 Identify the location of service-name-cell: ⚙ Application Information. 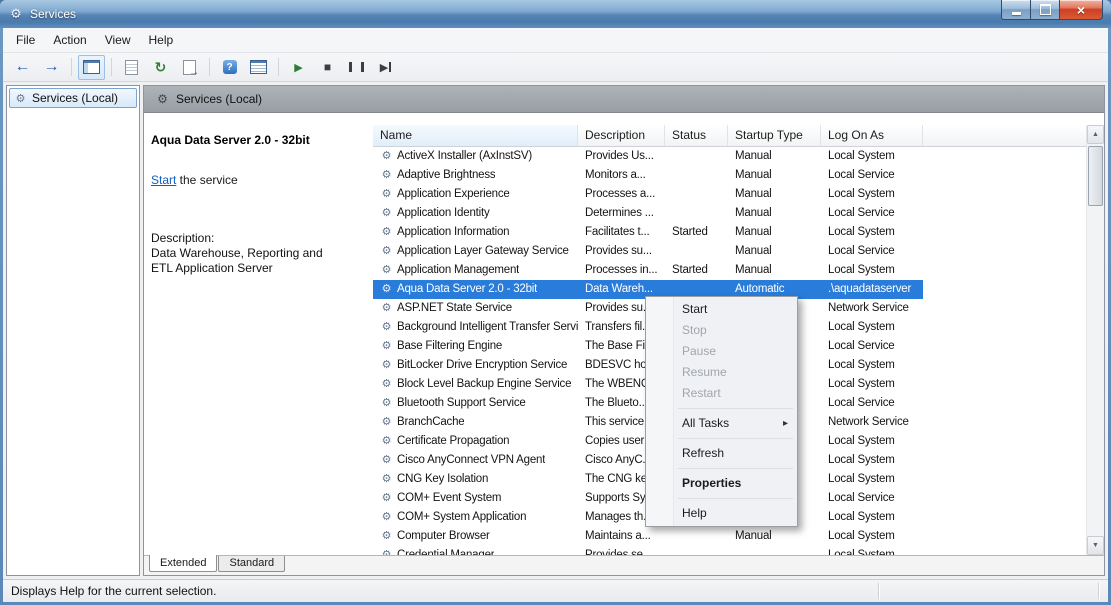
(475, 232).